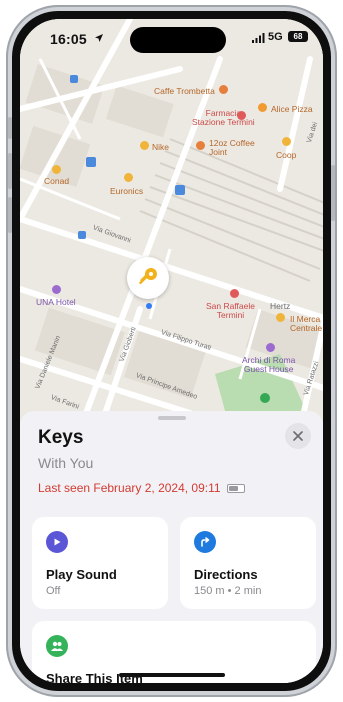  I want to click on network-type: 5G, so click(275, 37).